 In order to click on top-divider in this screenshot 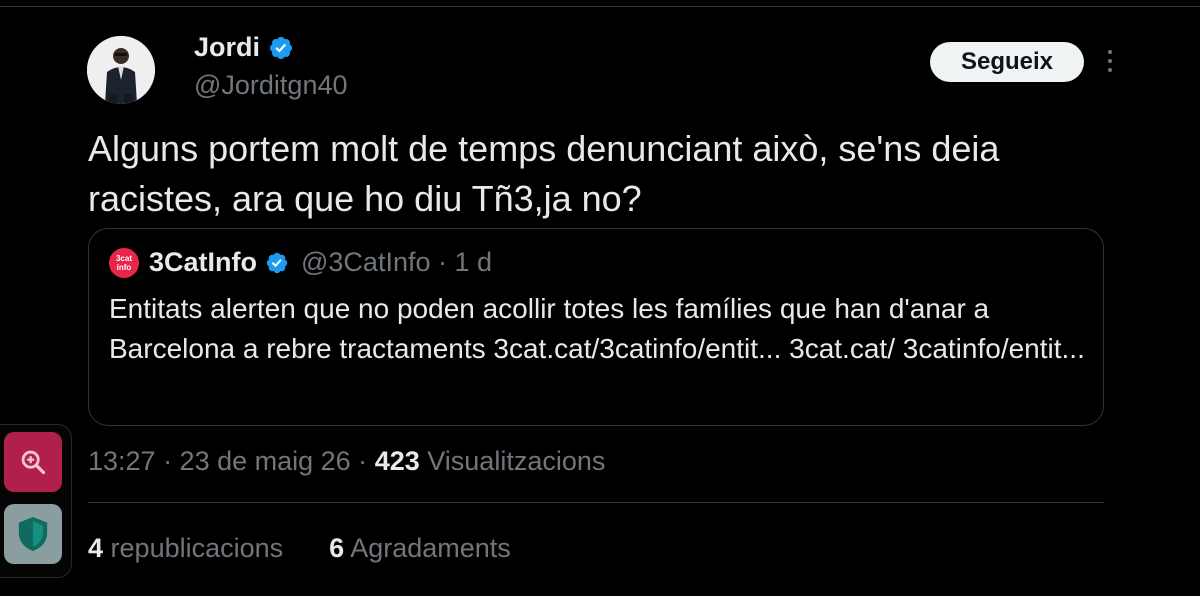, I will do `click(600, 6)`.